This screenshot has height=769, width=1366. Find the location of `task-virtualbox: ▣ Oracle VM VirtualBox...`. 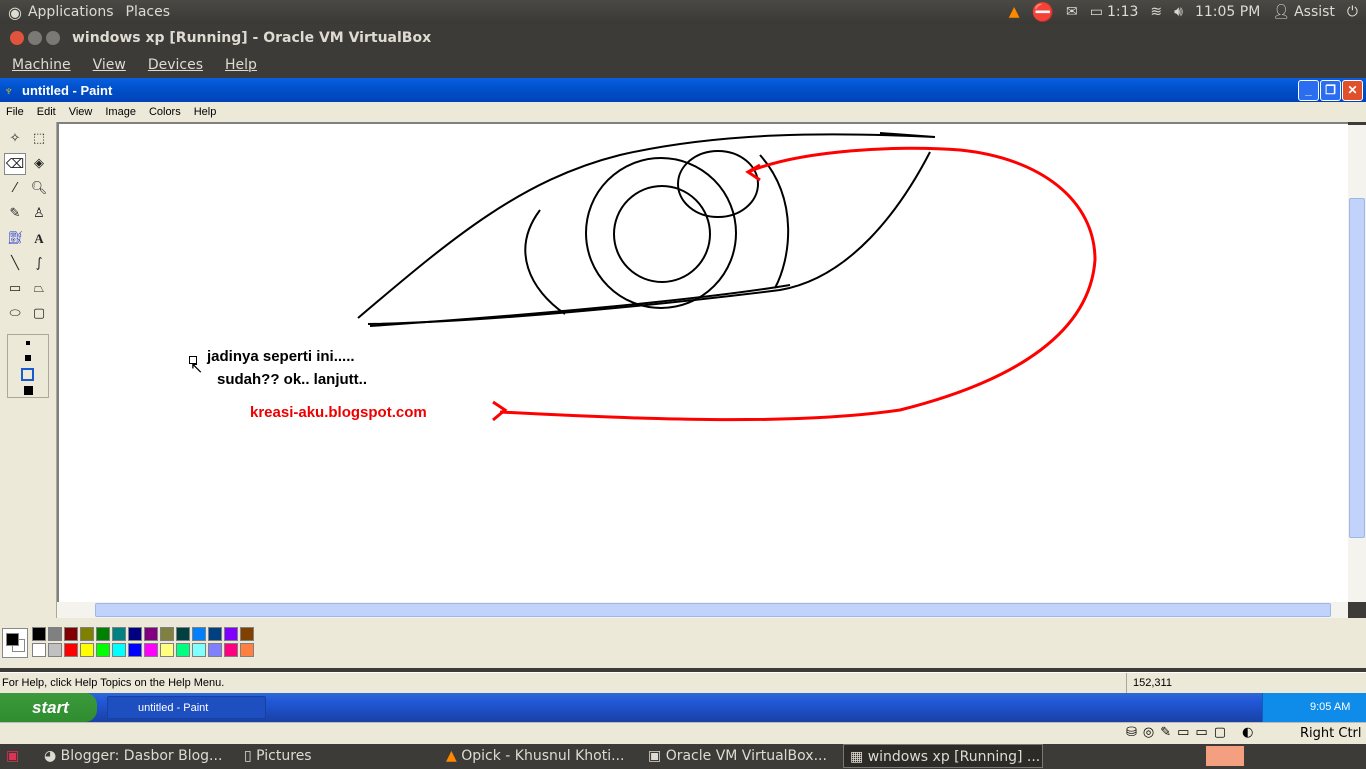

task-virtualbox: ▣ Oracle VM VirtualBox... is located at coordinates (737, 756).